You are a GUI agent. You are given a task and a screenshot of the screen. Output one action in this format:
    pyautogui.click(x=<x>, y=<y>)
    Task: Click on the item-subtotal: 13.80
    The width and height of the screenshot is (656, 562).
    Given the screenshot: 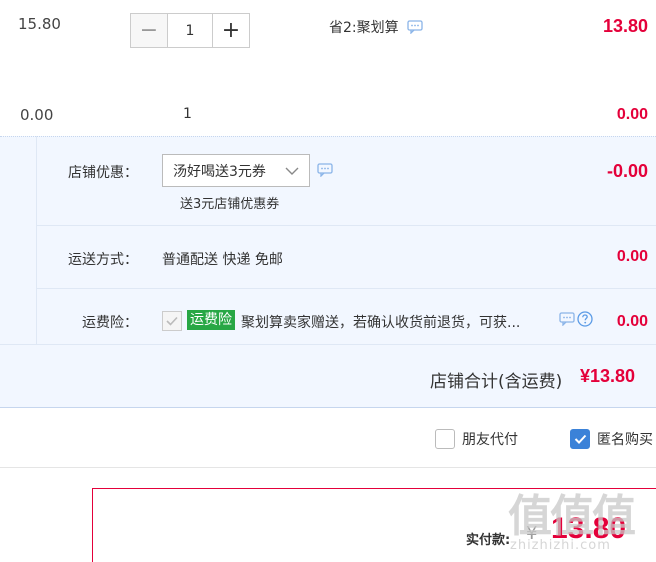 What is the action you would take?
    pyautogui.click(x=625, y=26)
    